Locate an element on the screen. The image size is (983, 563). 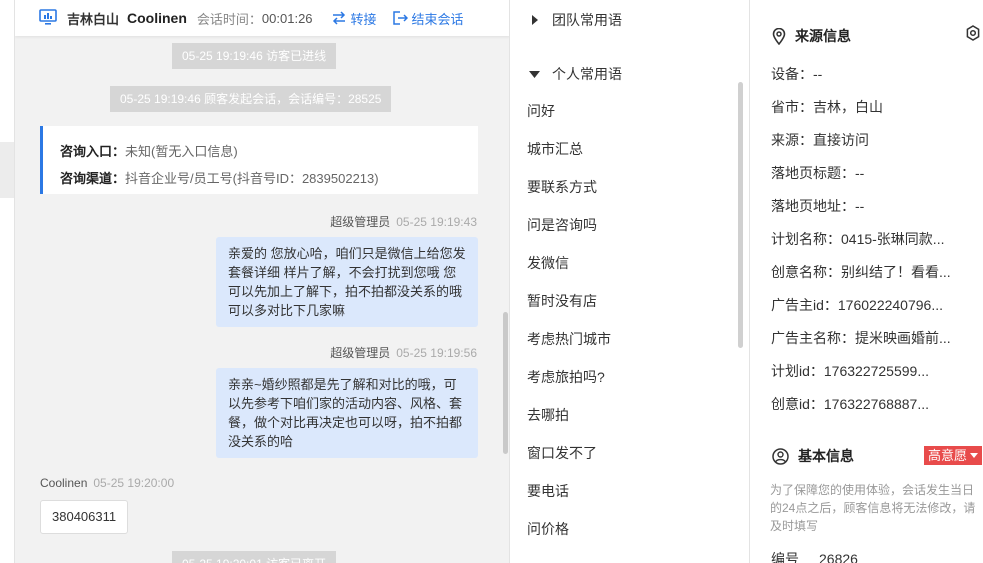
phrase-item: 要联系方式 is located at coordinates (562, 187).